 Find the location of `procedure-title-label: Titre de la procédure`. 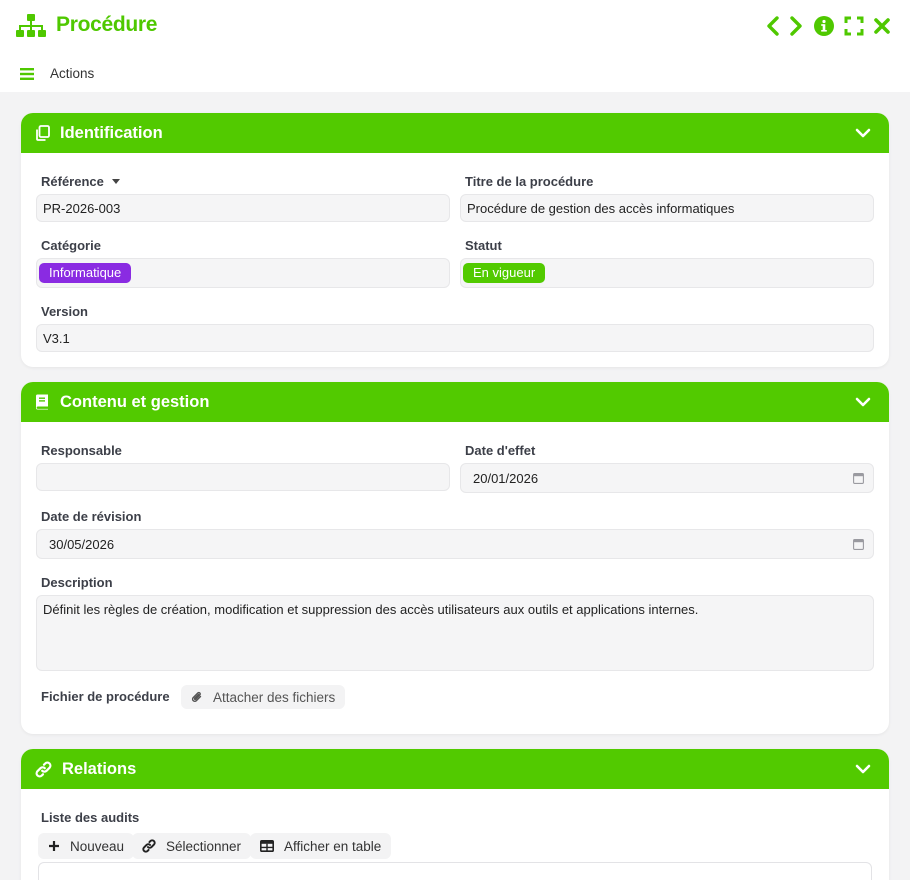

procedure-title-label: Titre de la procédure is located at coordinates (529, 181).